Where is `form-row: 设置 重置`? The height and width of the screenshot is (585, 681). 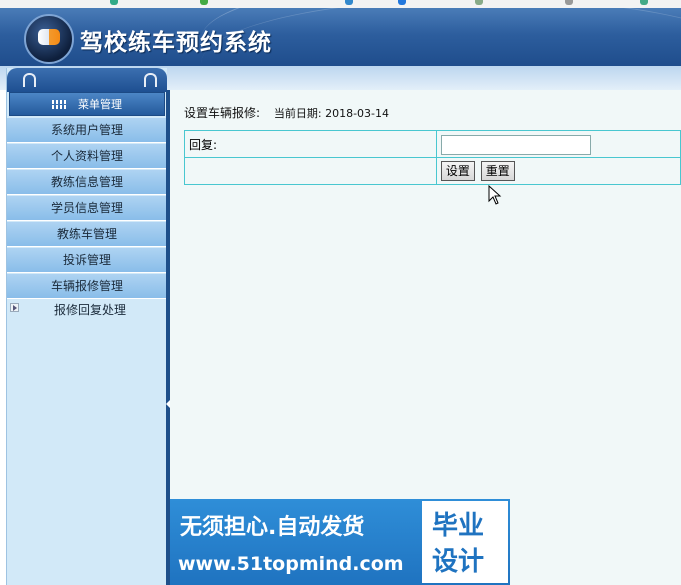 form-row: 设置 重置 is located at coordinates (432, 171).